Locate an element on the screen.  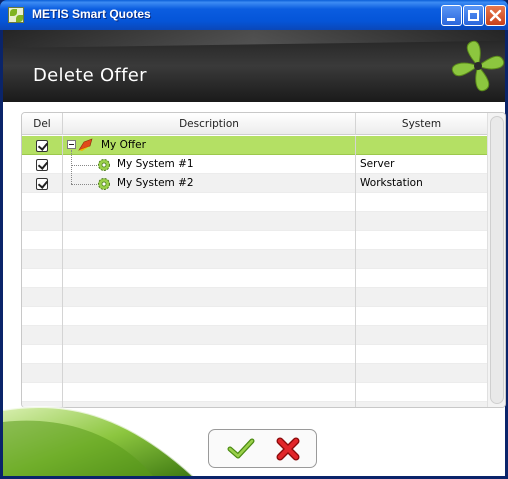
metis-logo-icon is located at coordinates (478, 66).